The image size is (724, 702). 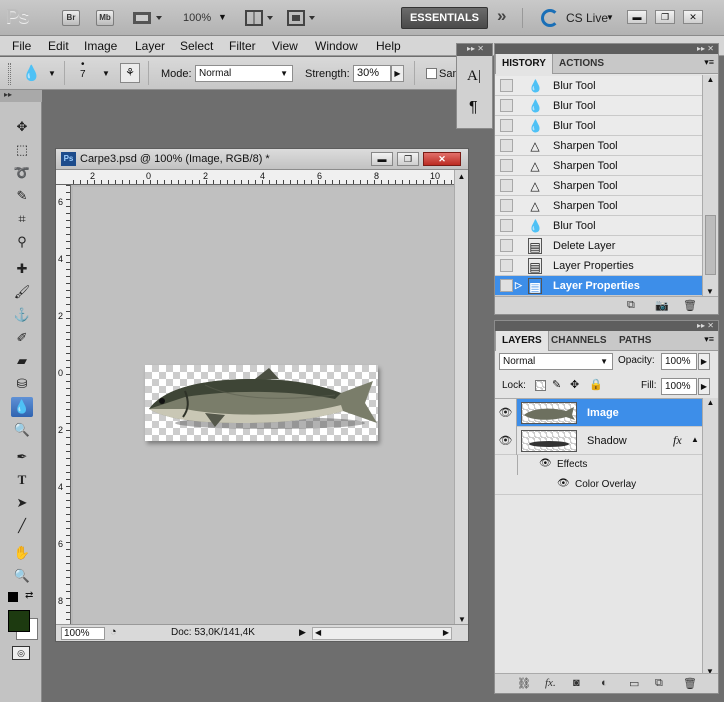 What do you see at coordinates (100, 46) in the screenshot?
I see `menu-image: Image` at bounding box center [100, 46].